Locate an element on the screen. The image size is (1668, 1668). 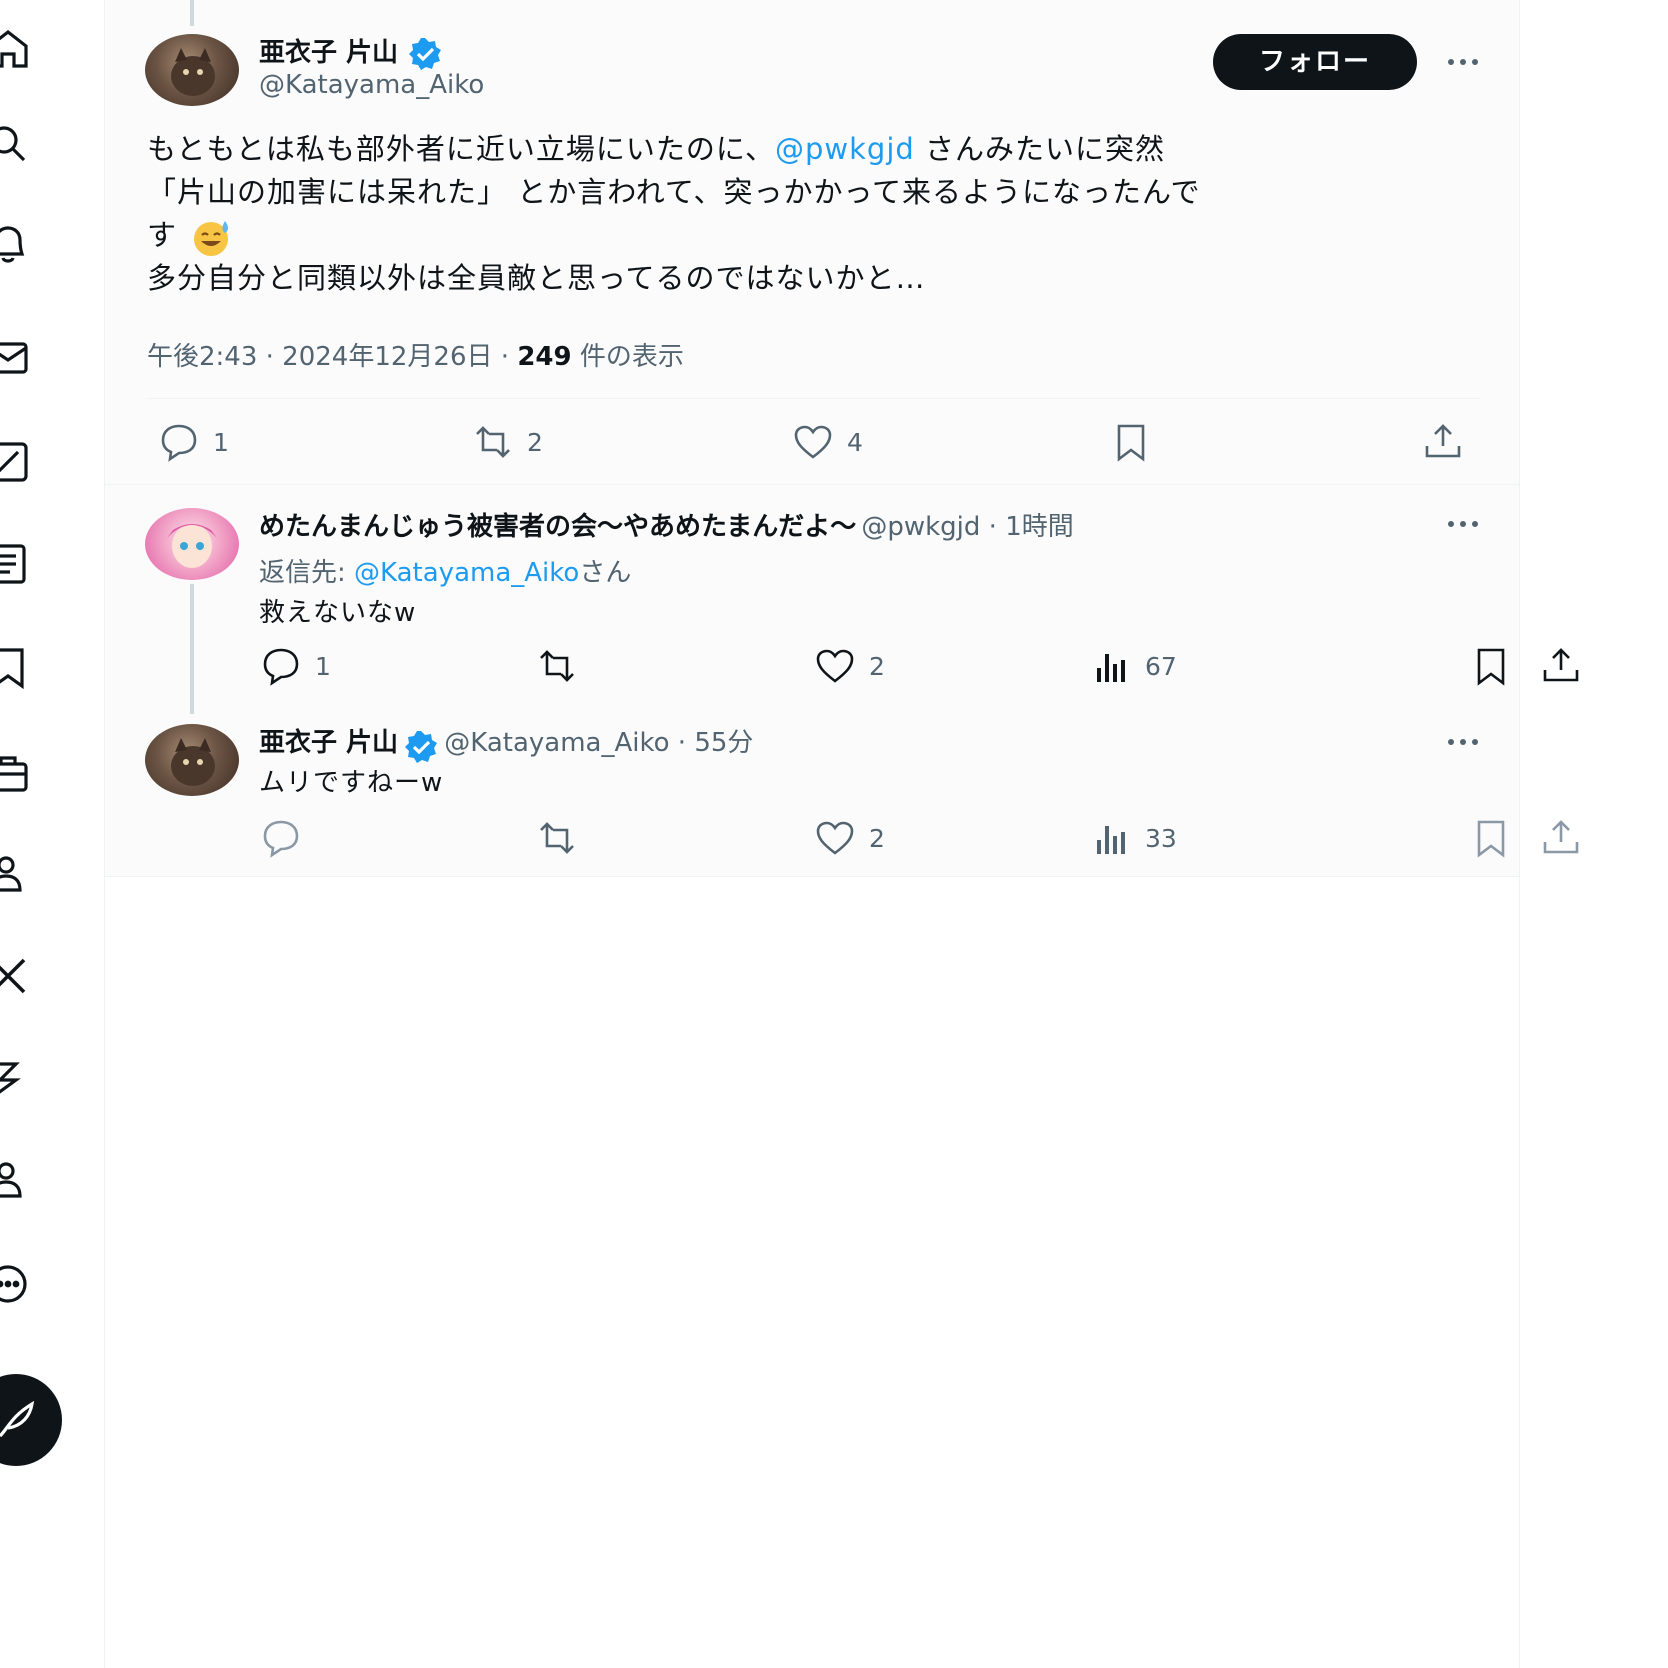
tweet-time: 1時間 is located at coordinates (1039, 527).